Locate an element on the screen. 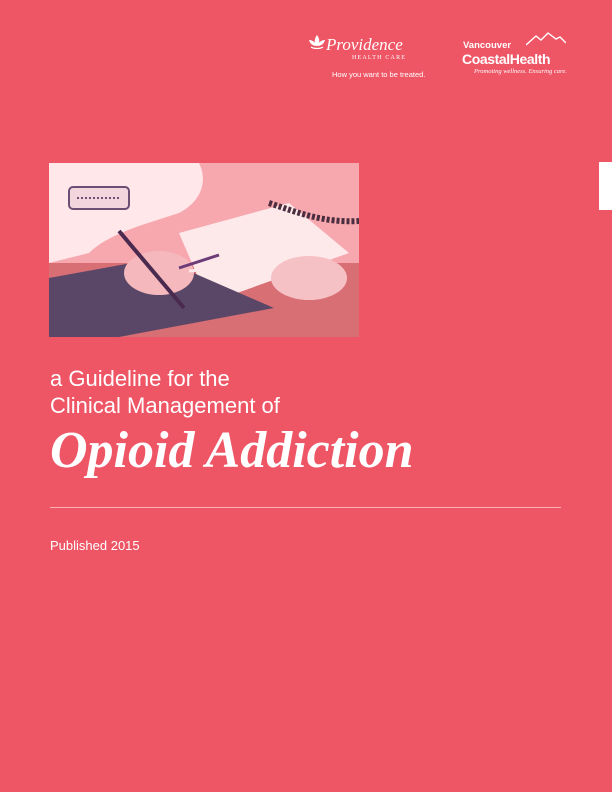 The width and height of the screenshot is (612, 792). mountain-icon is located at coordinates (546, 39).